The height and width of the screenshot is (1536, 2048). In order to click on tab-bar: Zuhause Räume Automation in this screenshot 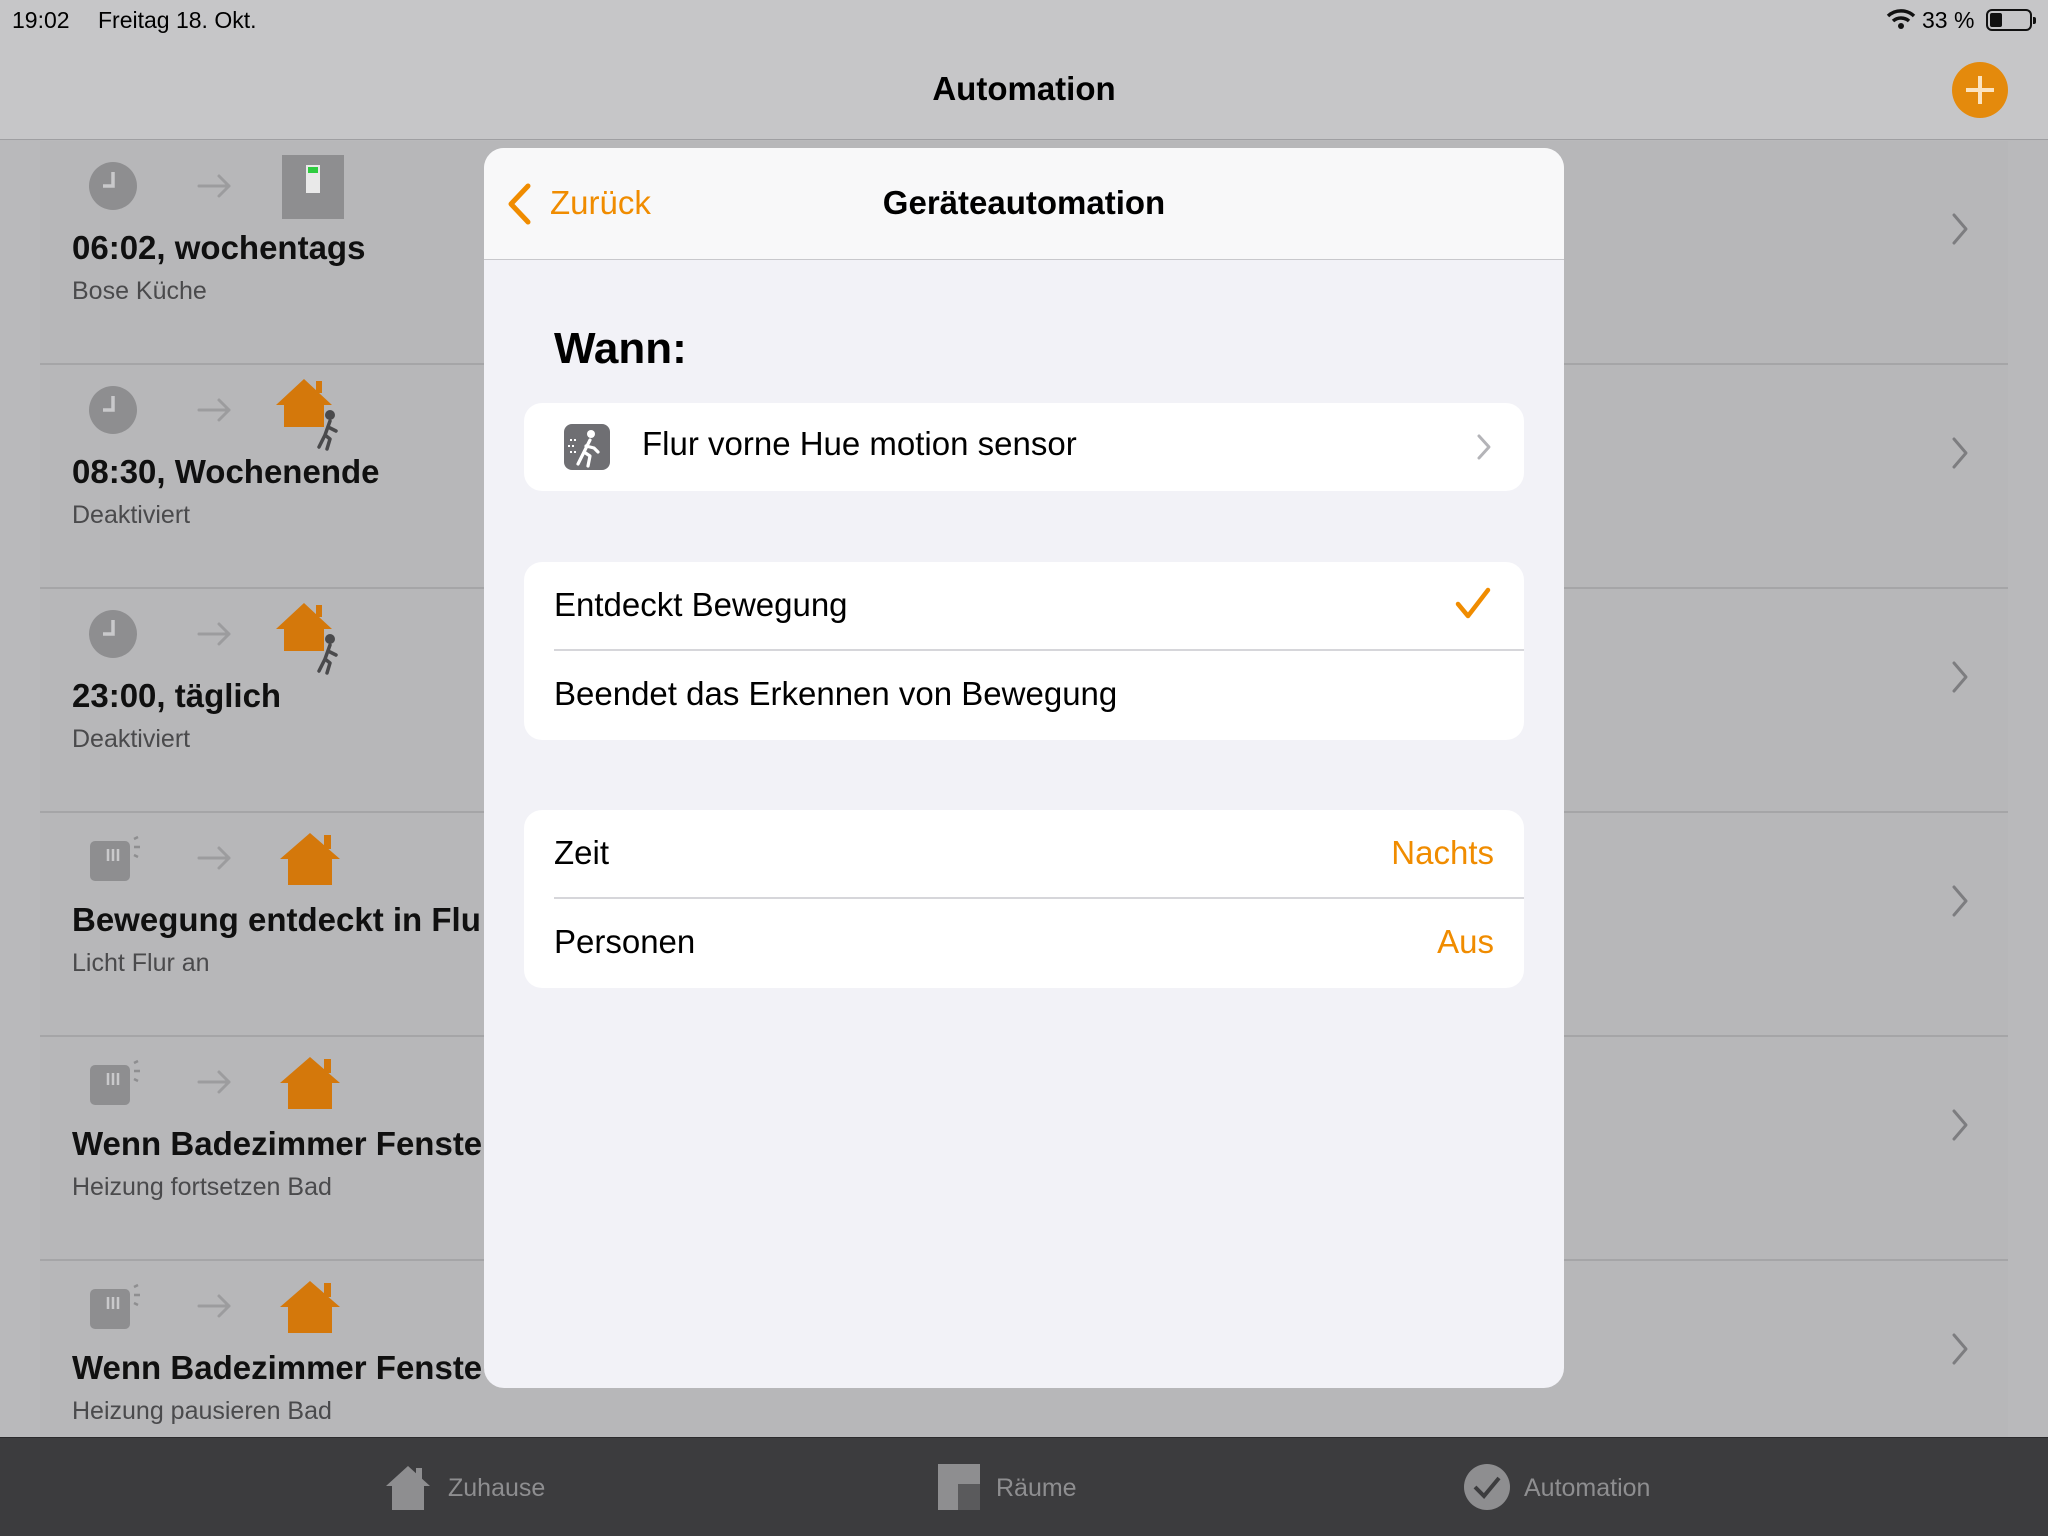, I will do `click(1024, 1486)`.